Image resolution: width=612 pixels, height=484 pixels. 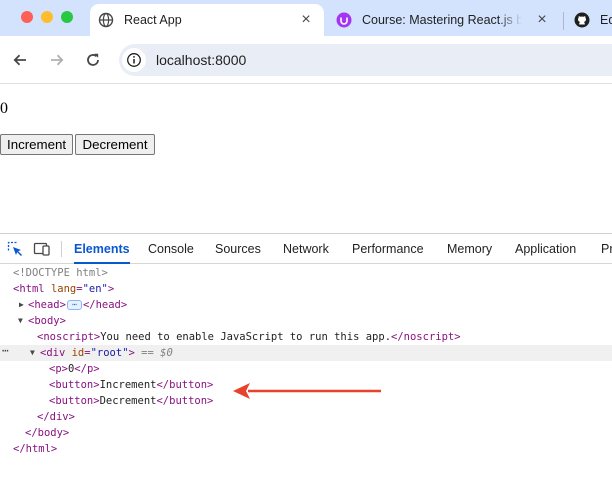 I want to click on tree-node-html: <html lang="en">, so click(x=306, y=289).